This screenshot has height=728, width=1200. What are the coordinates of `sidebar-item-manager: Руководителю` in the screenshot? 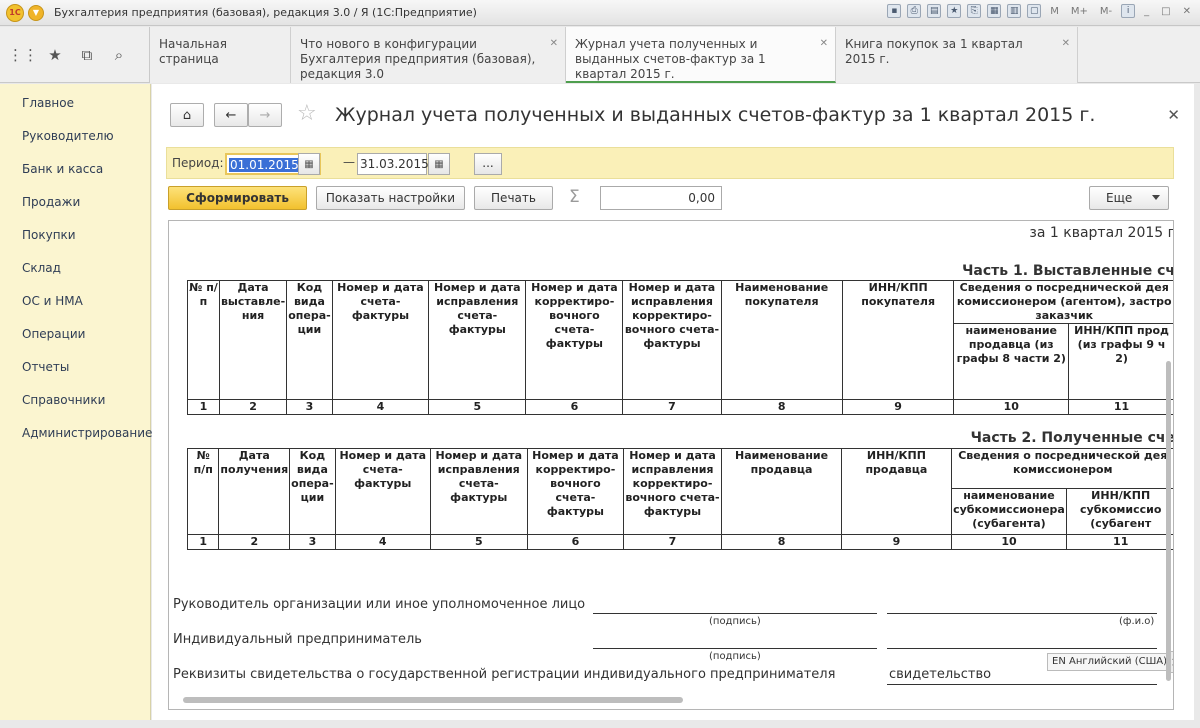 It's located at (75, 135).